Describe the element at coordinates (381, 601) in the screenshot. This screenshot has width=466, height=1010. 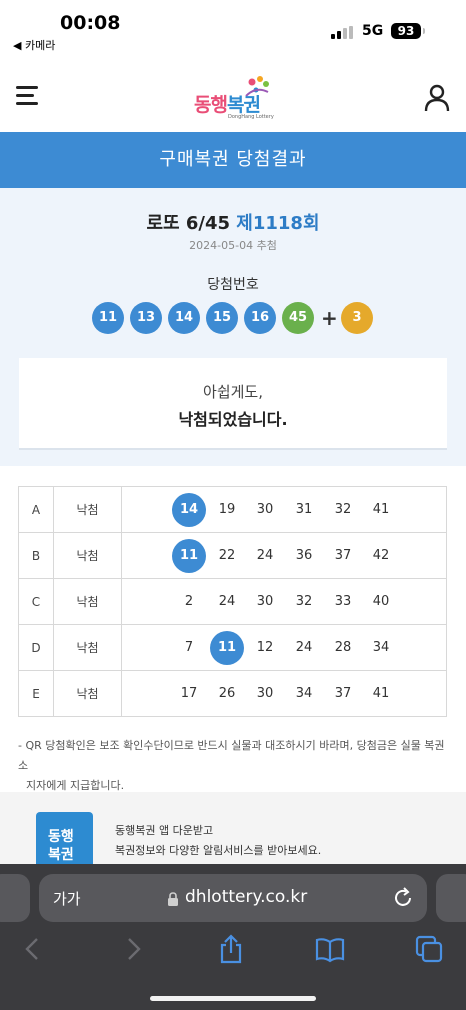
I see `ticket-number: 40` at that location.